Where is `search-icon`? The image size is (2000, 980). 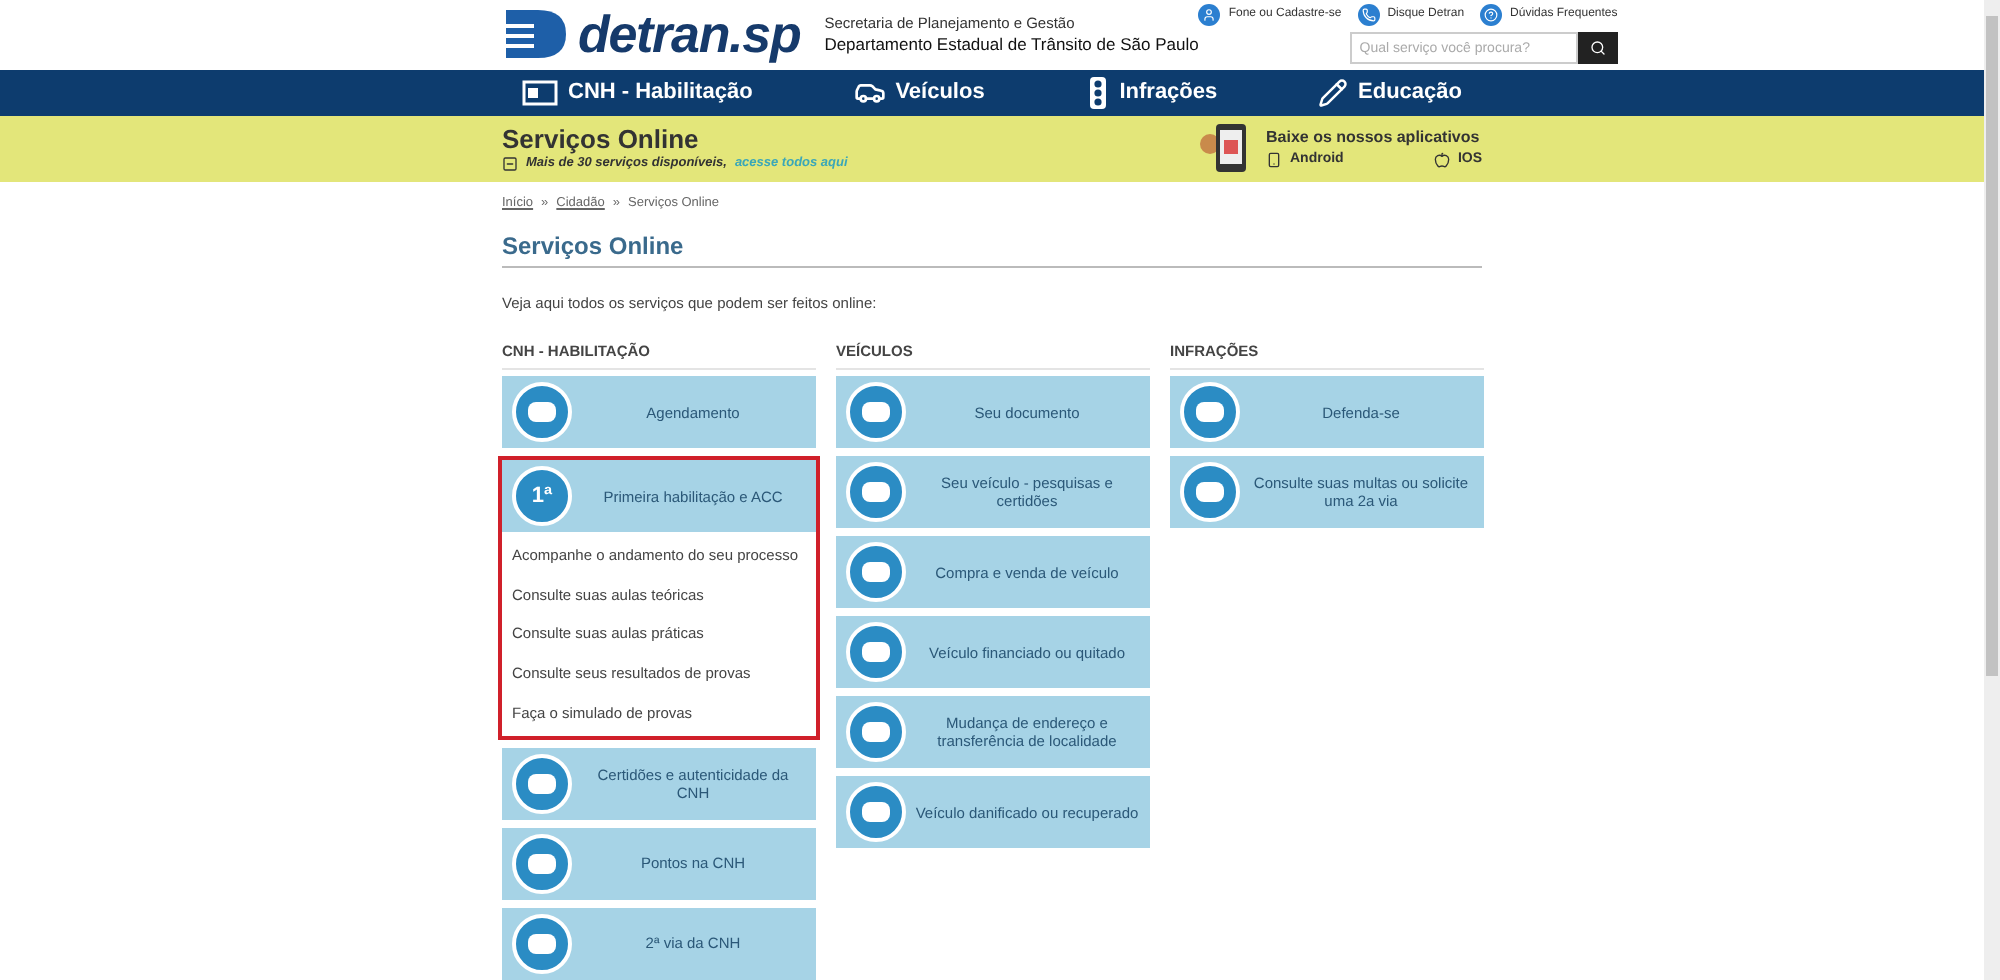 search-icon is located at coordinates (1597, 48).